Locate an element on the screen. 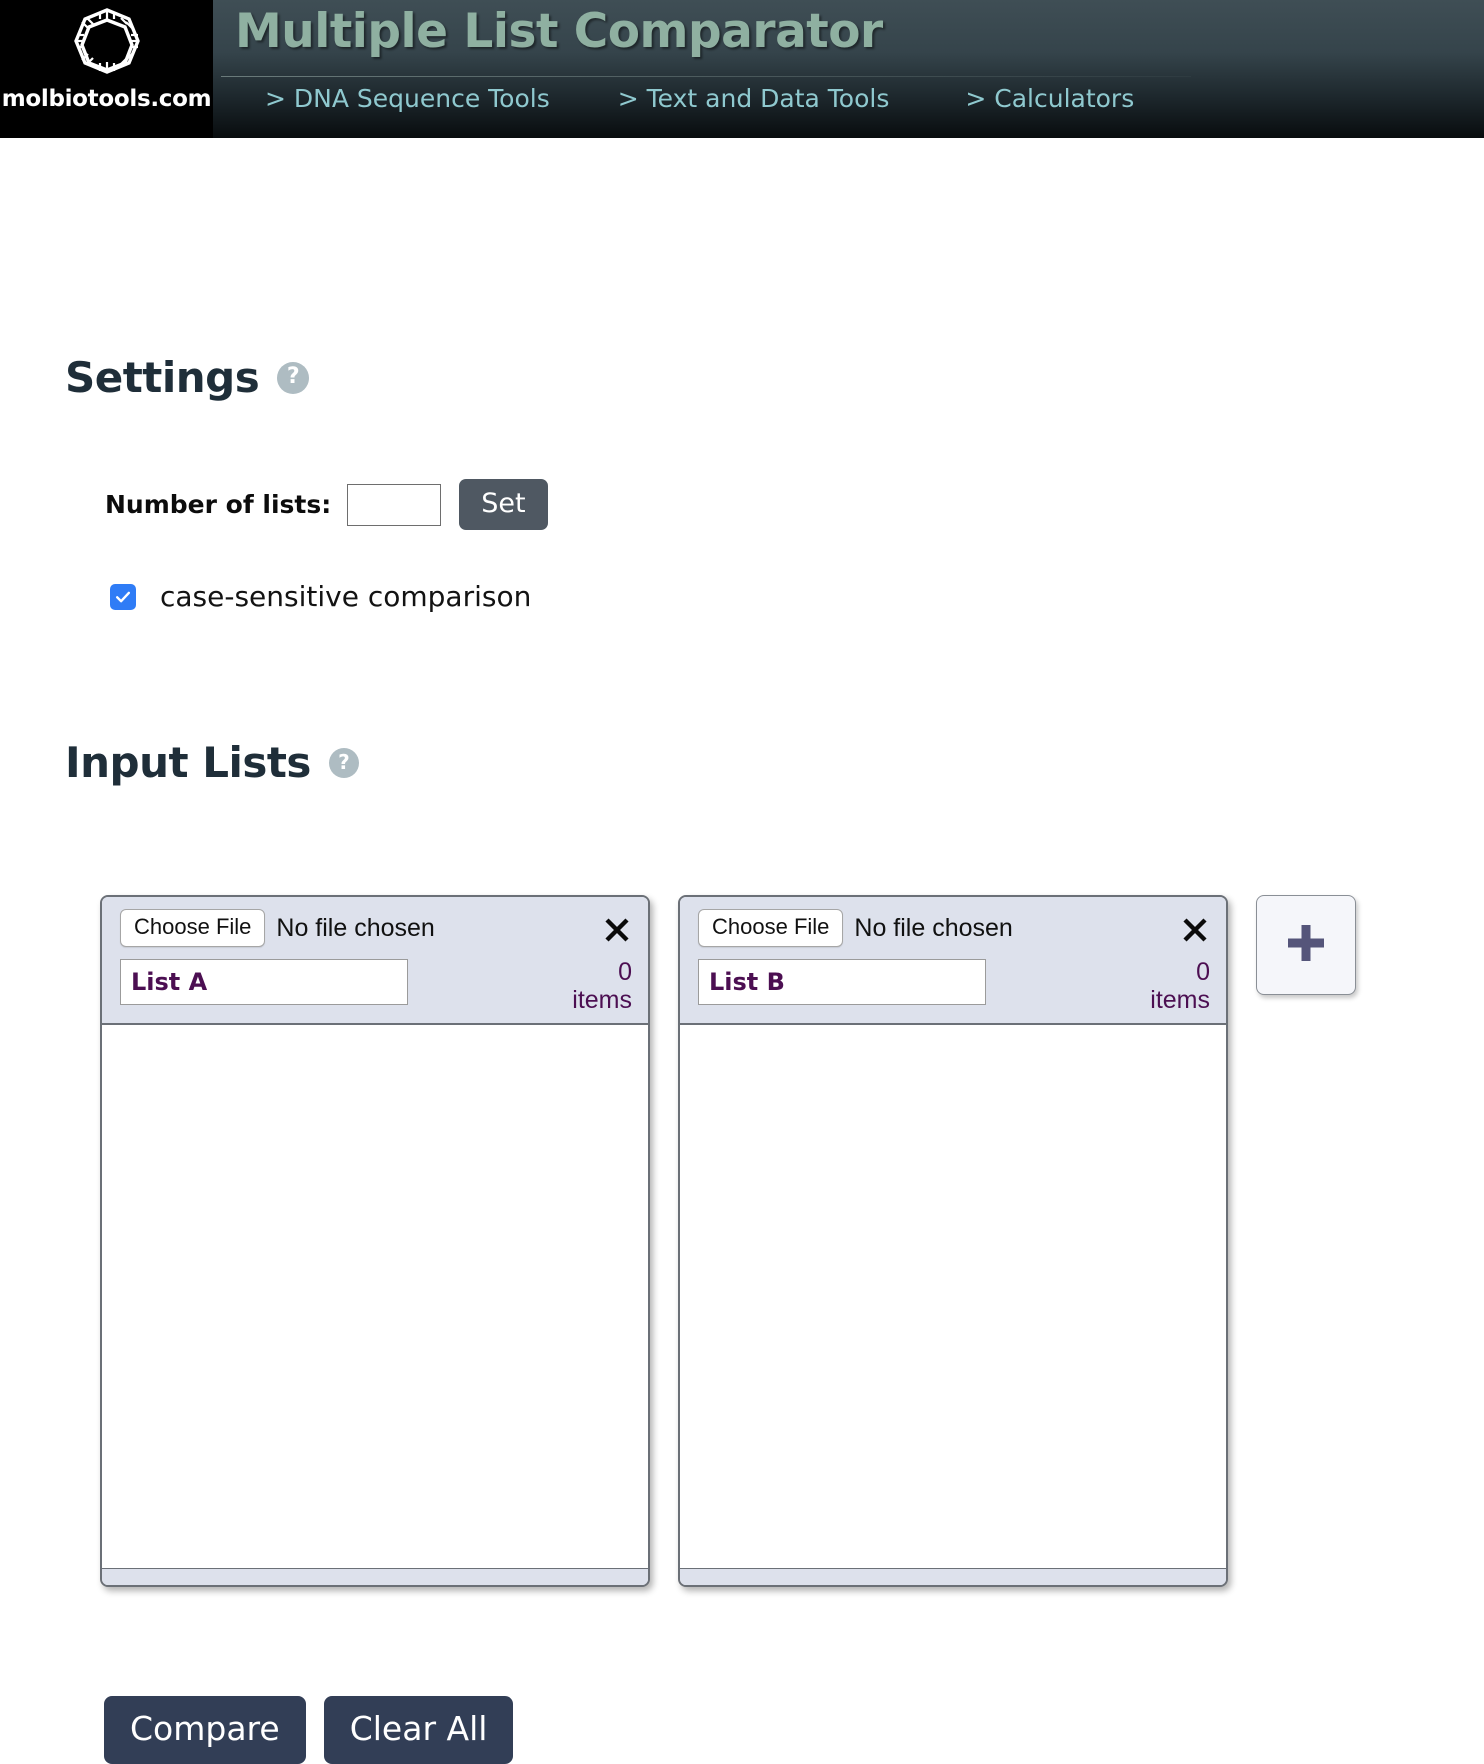 This screenshot has width=1484, height=1764. compare-button: Compare is located at coordinates (205, 1730).